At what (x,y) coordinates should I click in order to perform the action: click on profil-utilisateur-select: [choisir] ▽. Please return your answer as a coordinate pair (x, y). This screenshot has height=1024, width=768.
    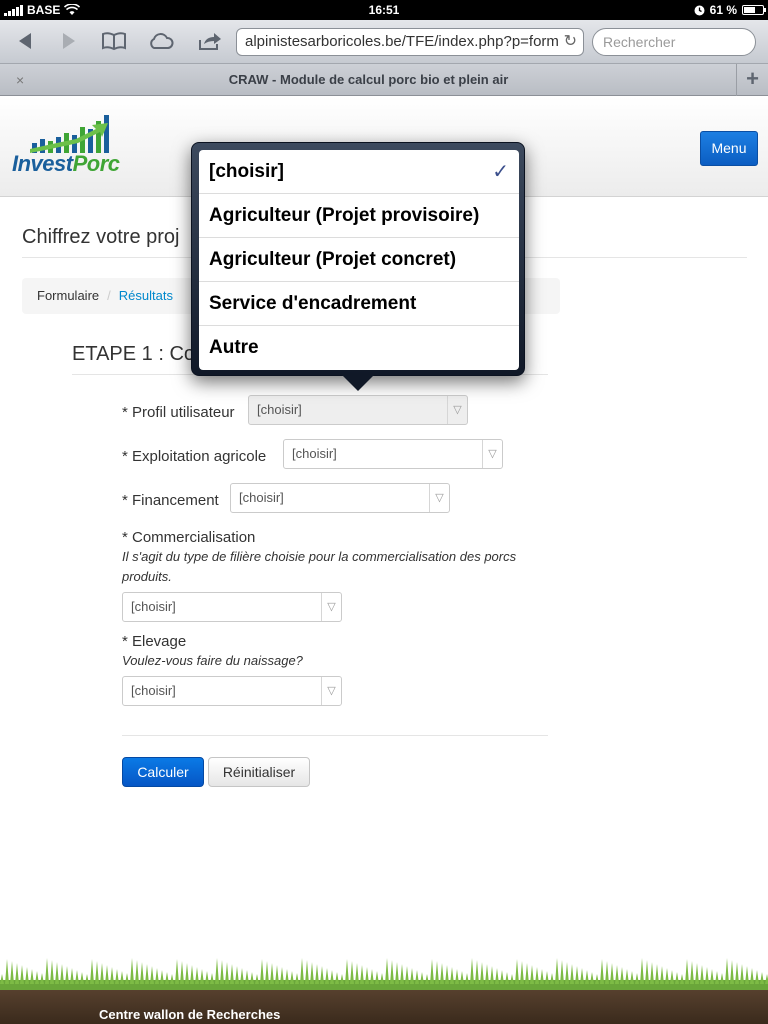
    Looking at the image, I should click on (358, 410).